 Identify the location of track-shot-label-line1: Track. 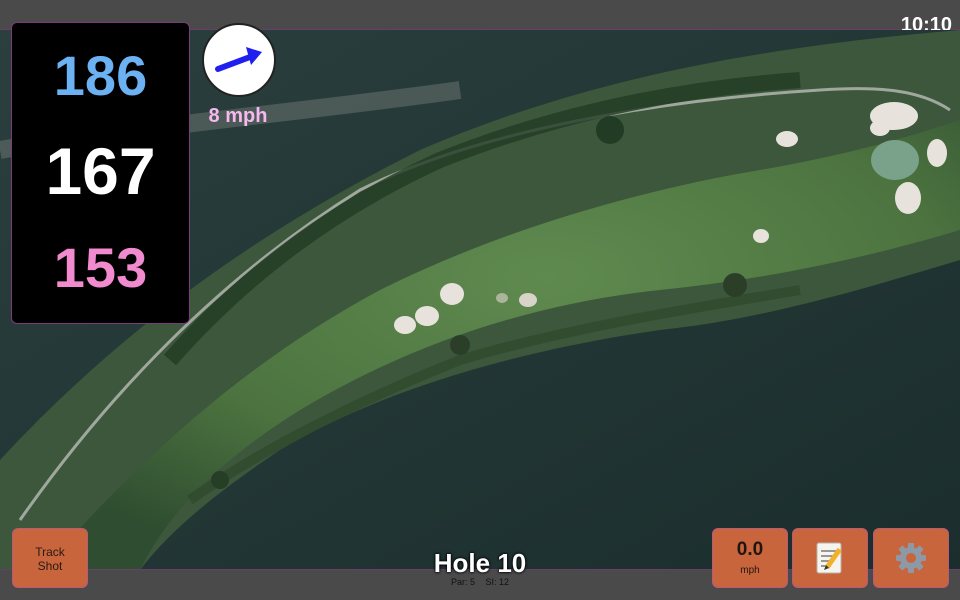
(50, 552).